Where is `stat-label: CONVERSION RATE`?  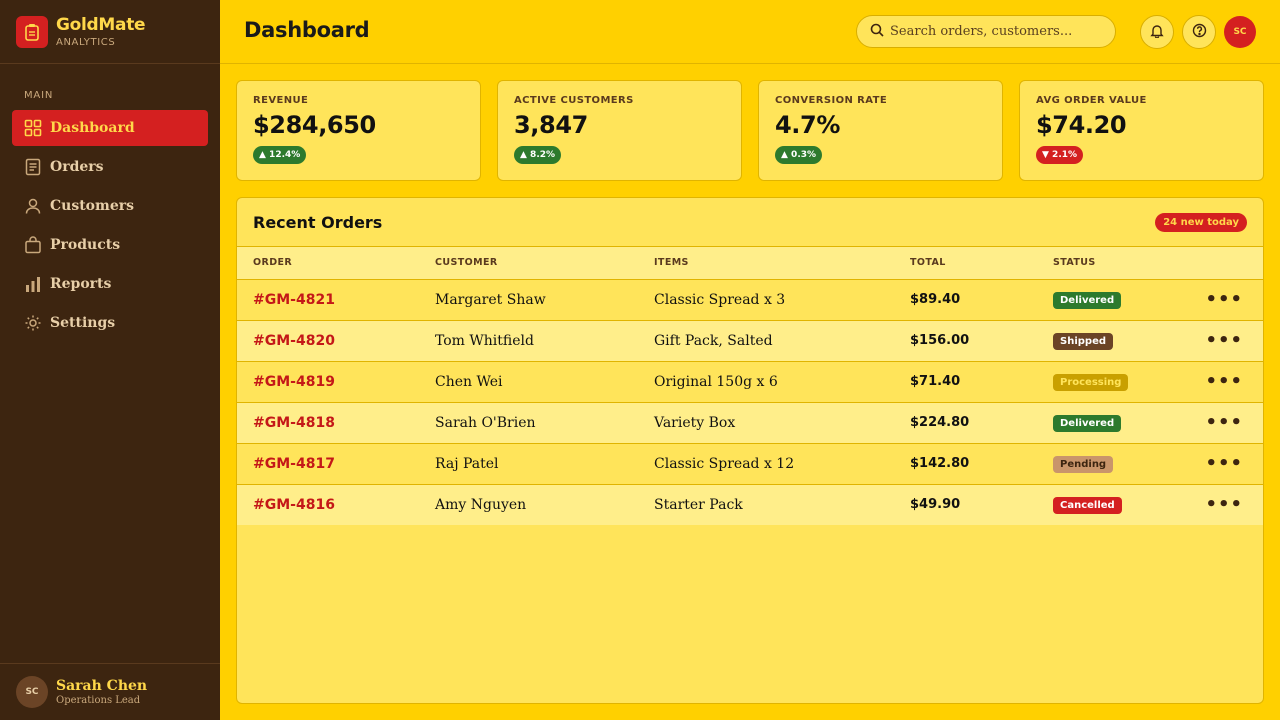
stat-label: CONVERSION RATE is located at coordinates (831, 100).